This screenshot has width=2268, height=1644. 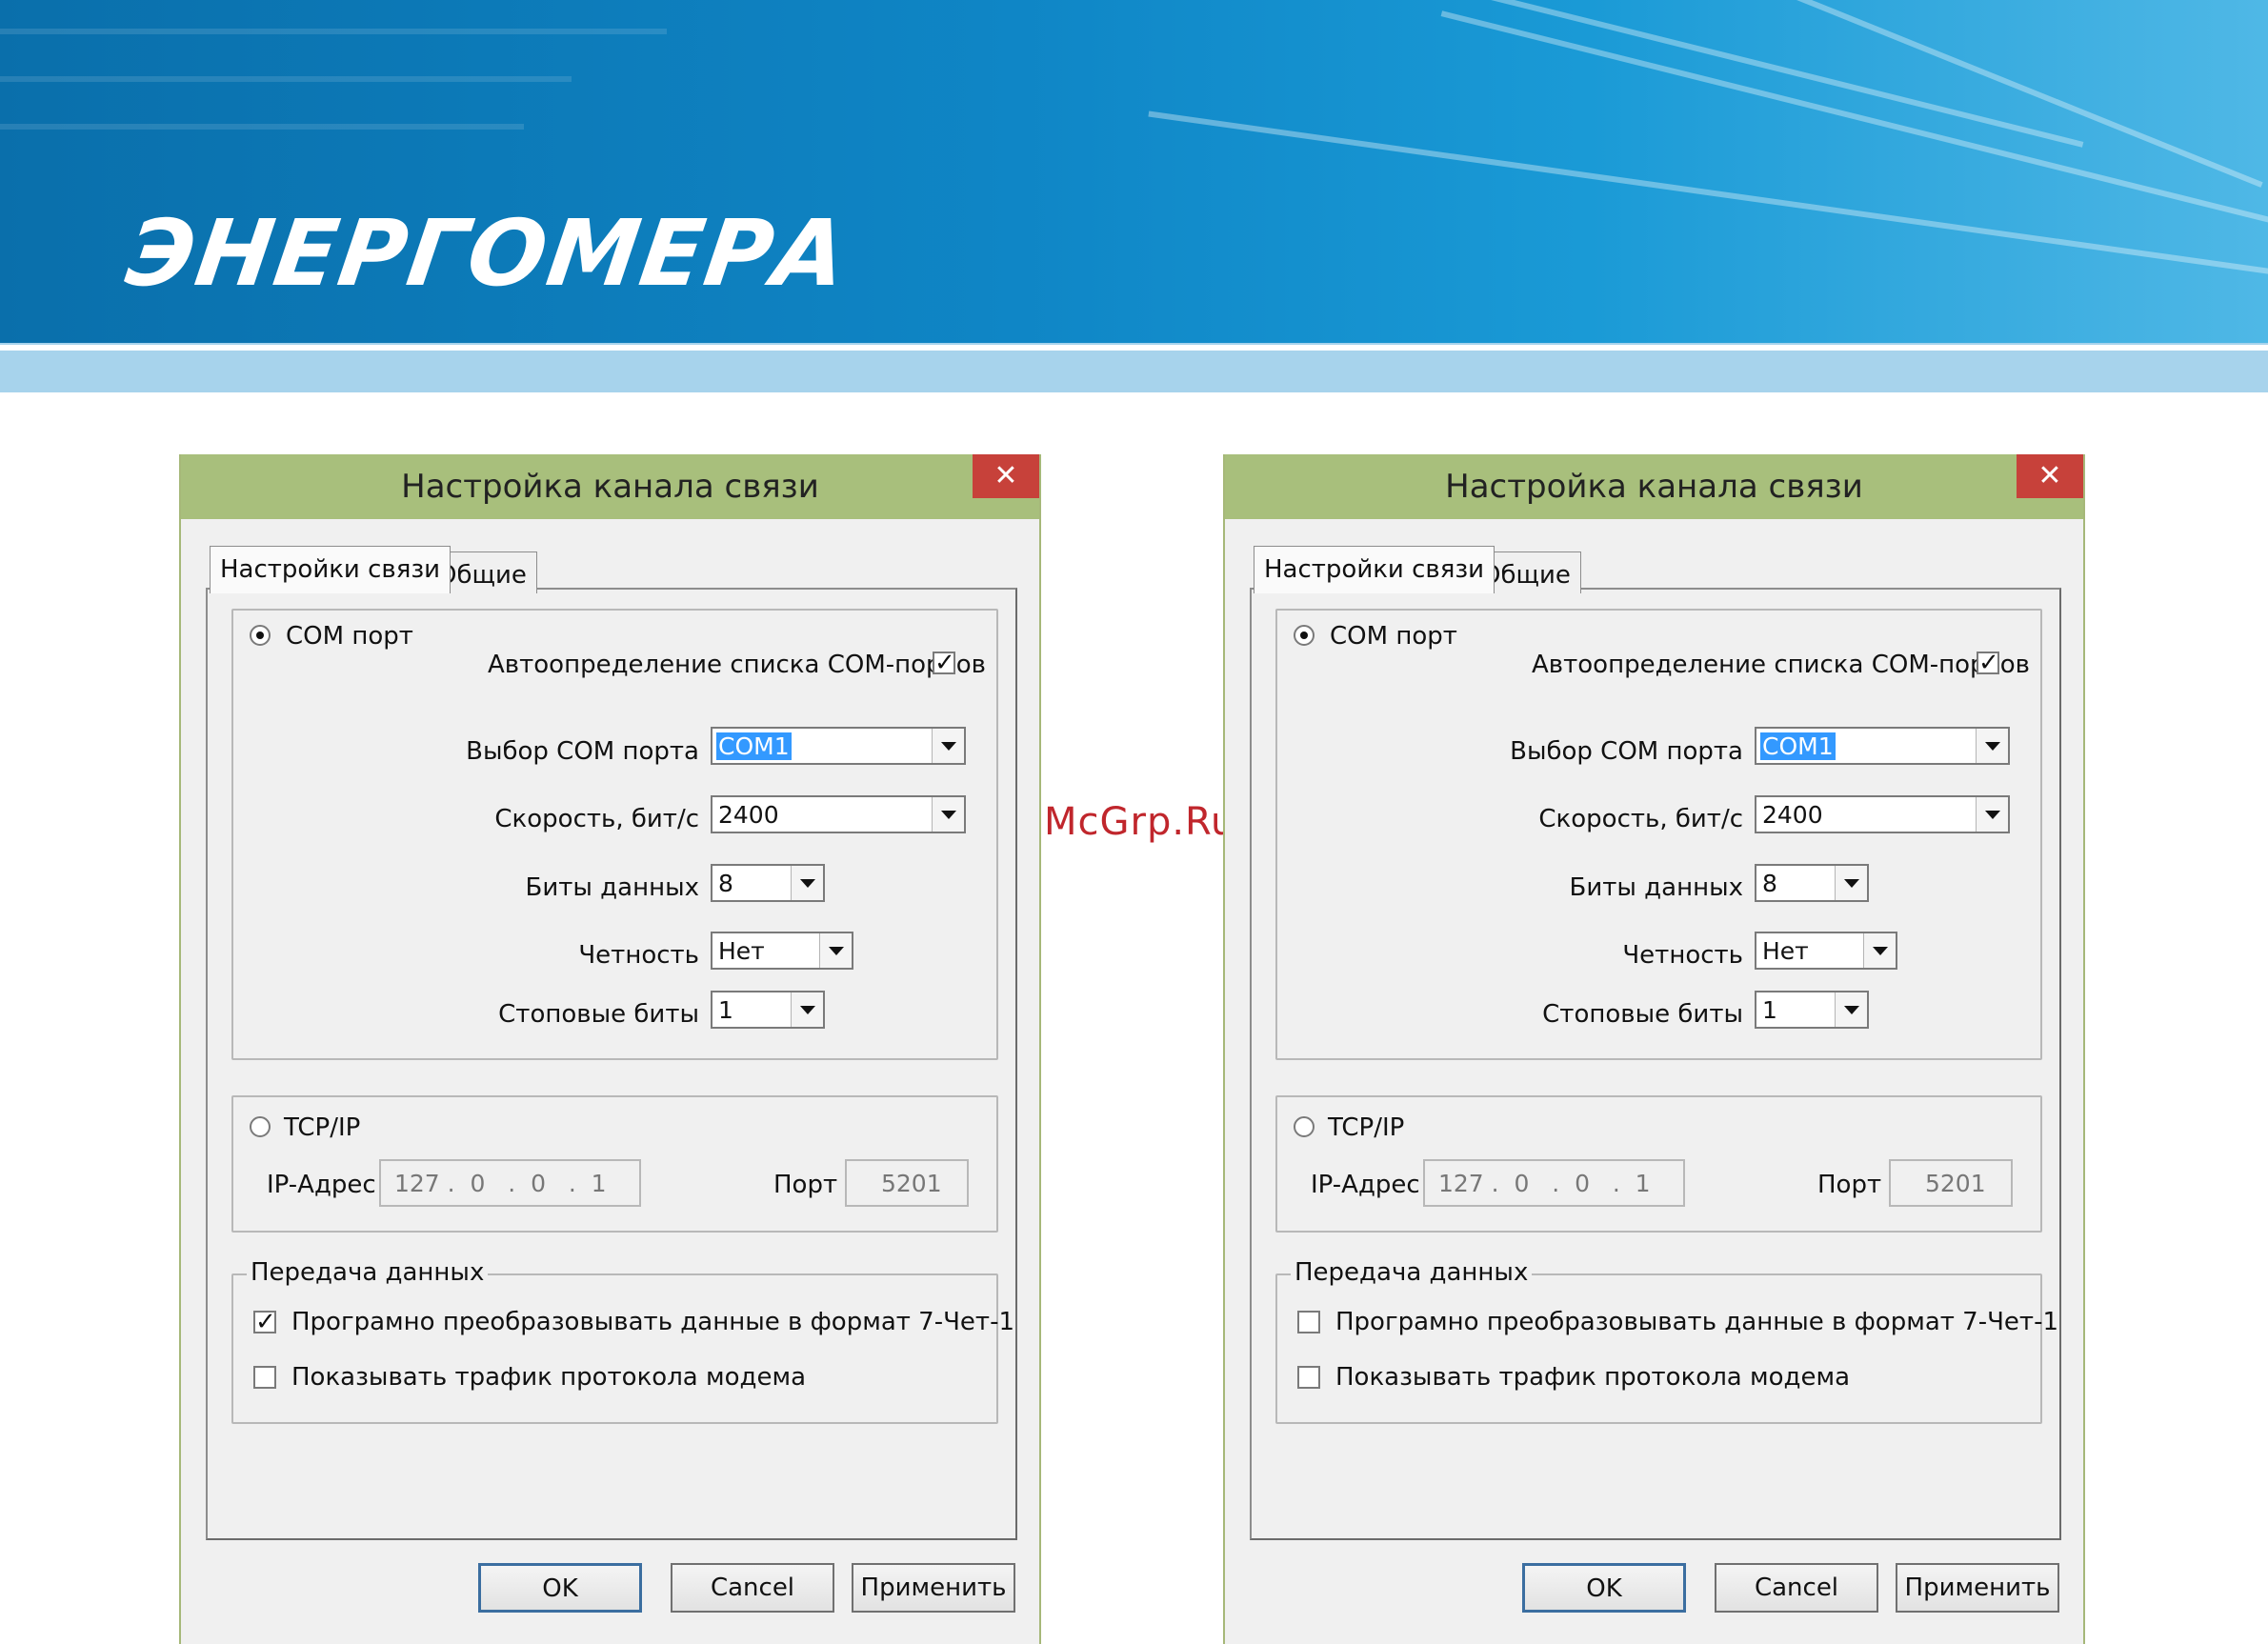 I want to click on convert-7e1-checkbox: ✓, so click(x=265, y=1322).